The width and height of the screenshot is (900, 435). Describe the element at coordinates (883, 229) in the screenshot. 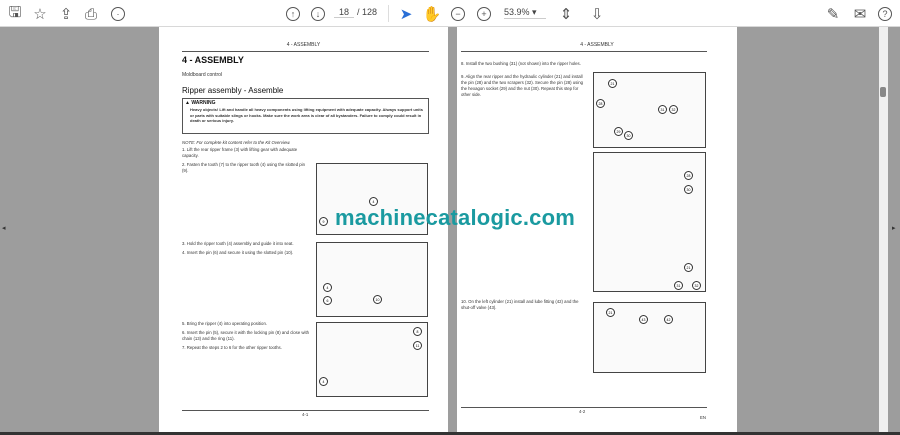

I see `vertical-scrollbar` at that location.